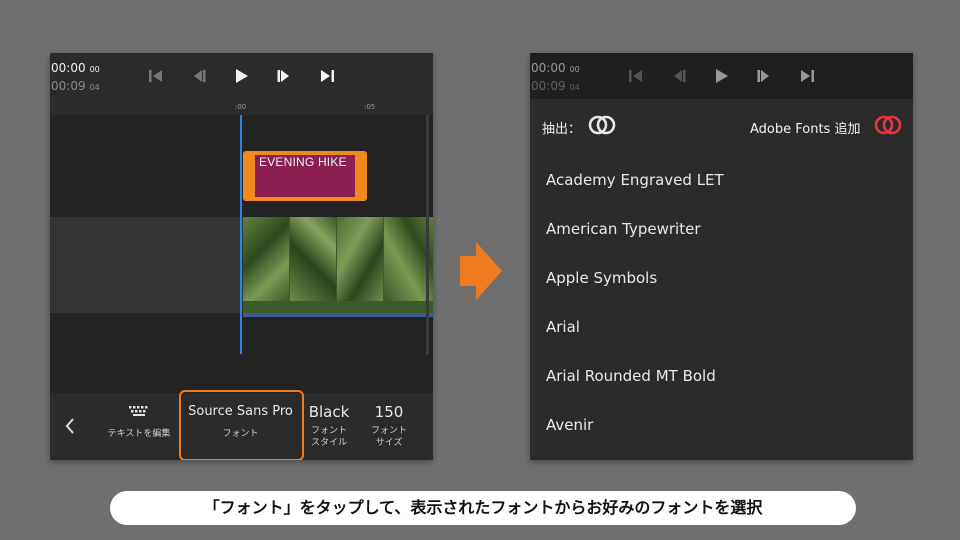  What do you see at coordinates (139, 421) in the screenshot?
I see `edit-text-tool: テキストを編集` at bounding box center [139, 421].